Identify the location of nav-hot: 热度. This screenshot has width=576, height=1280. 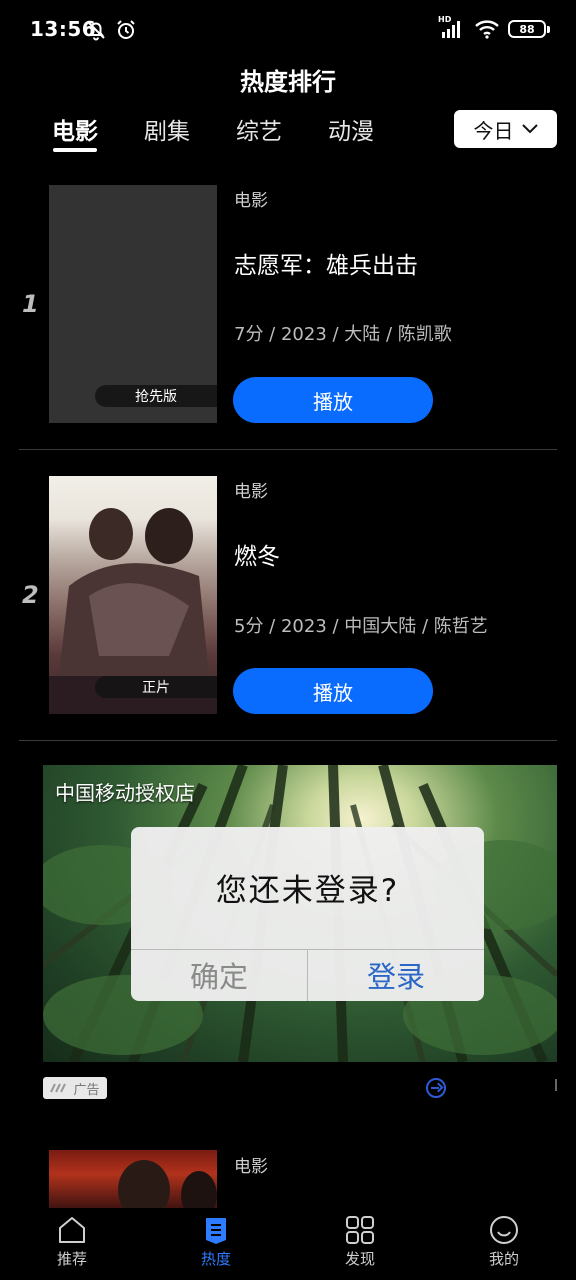
(216, 1241).